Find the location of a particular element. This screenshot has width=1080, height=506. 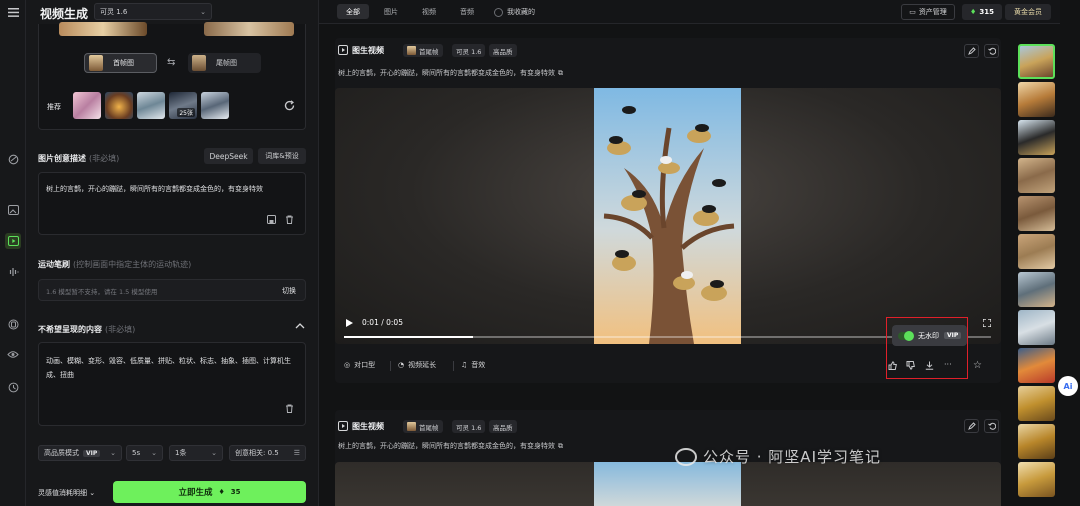

tab-image: 图片 is located at coordinates (391, 11).